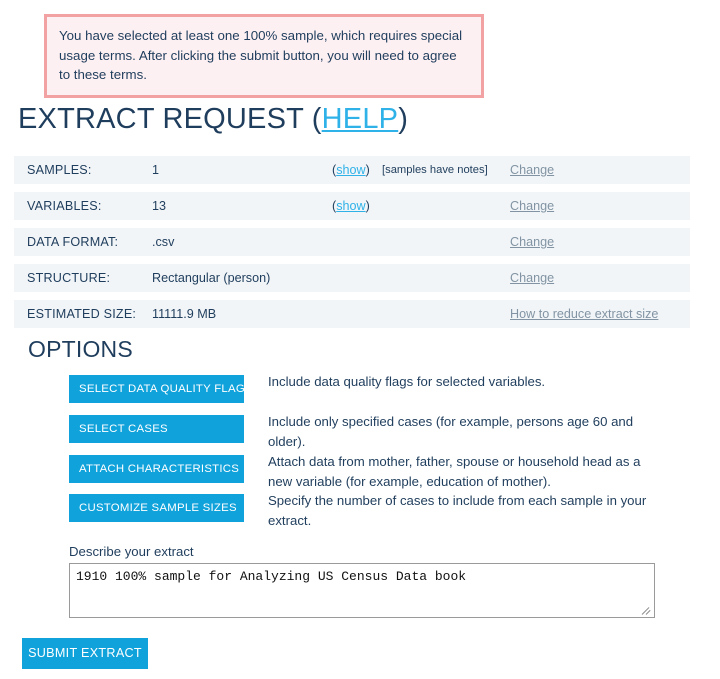 The image size is (720, 679). I want to click on row-value: Rectangular (person), so click(211, 278).